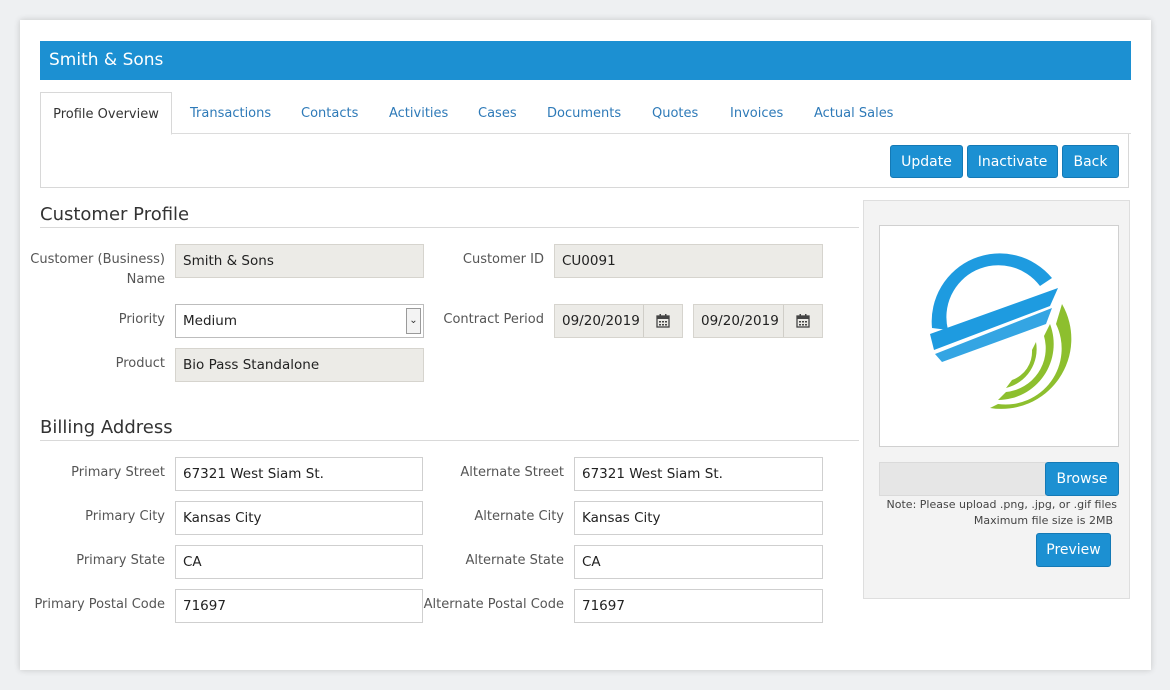  I want to click on primary-postal-label: Primary Postal Code, so click(99, 604).